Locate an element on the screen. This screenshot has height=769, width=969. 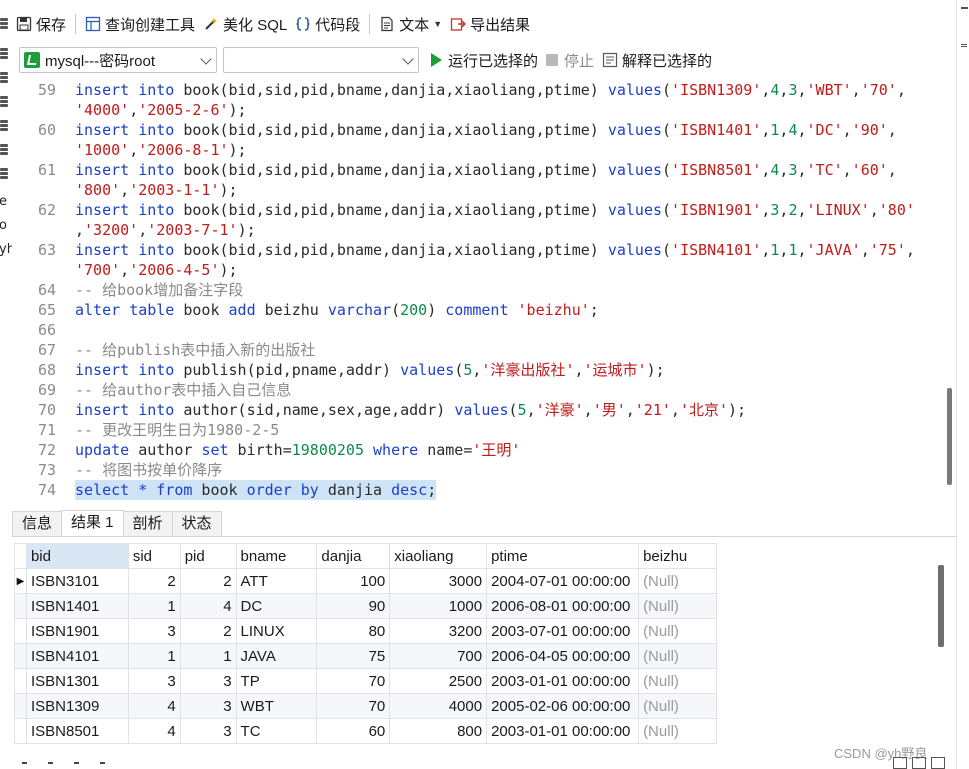
grid-cell-bid: ISBN1301 is located at coordinates (77, 681).